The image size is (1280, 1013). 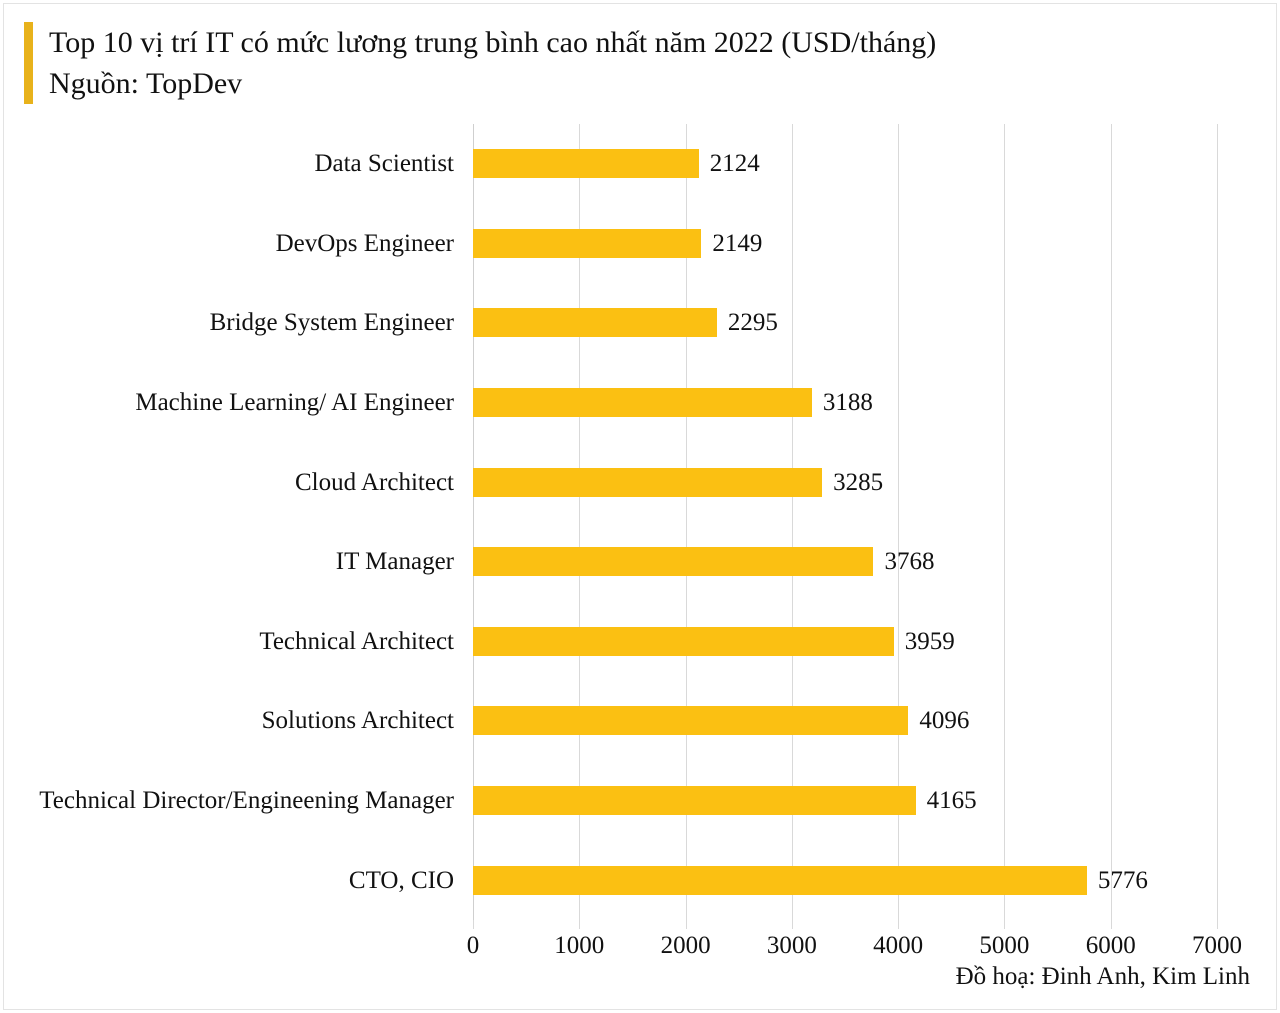 What do you see at coordinates (791, 945) in the screenshot?
I see `x-tick-label: 3000` at bounding box center [791, 945].